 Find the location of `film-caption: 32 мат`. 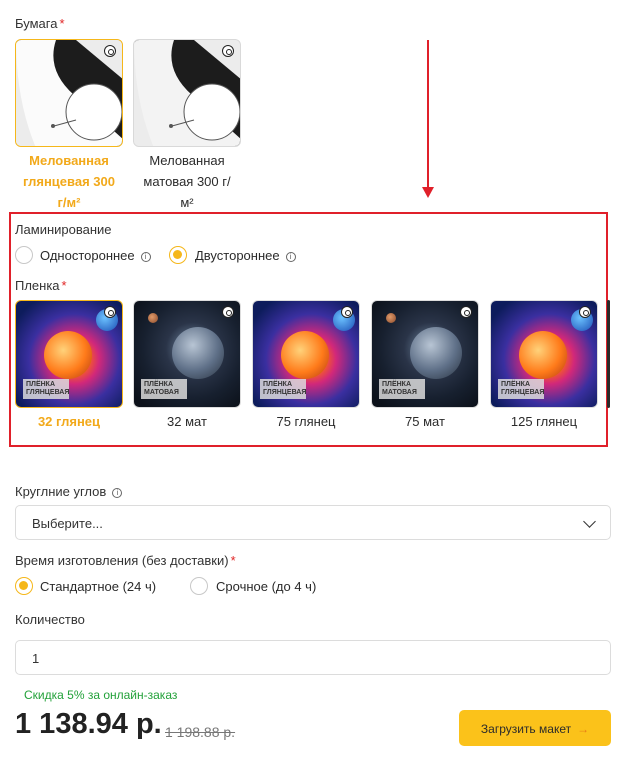

film-caption: 32 мат is located at coordinates (187, 421).